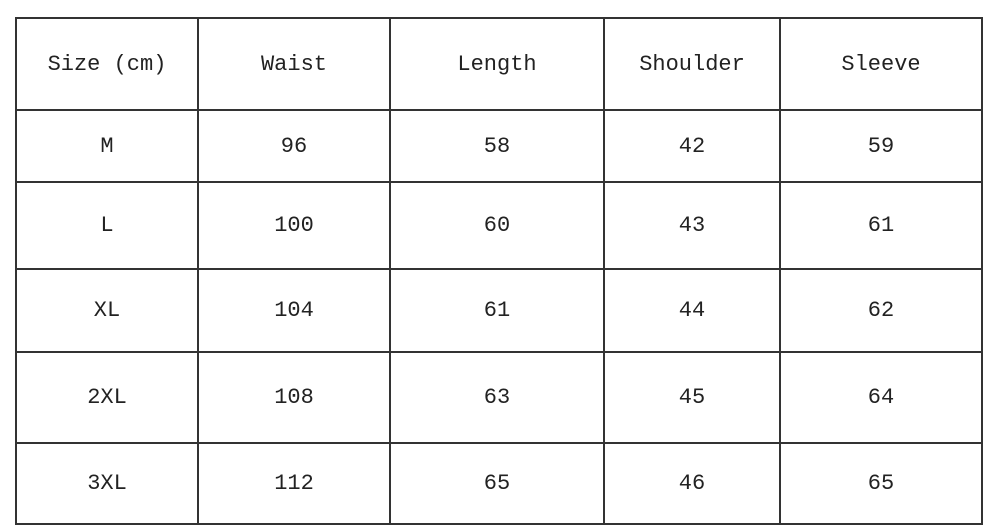 The image size is (1000, 532). Describe the element at coordinates (294, 397) in the screenshot. I see `table-cell: 108` at that location.